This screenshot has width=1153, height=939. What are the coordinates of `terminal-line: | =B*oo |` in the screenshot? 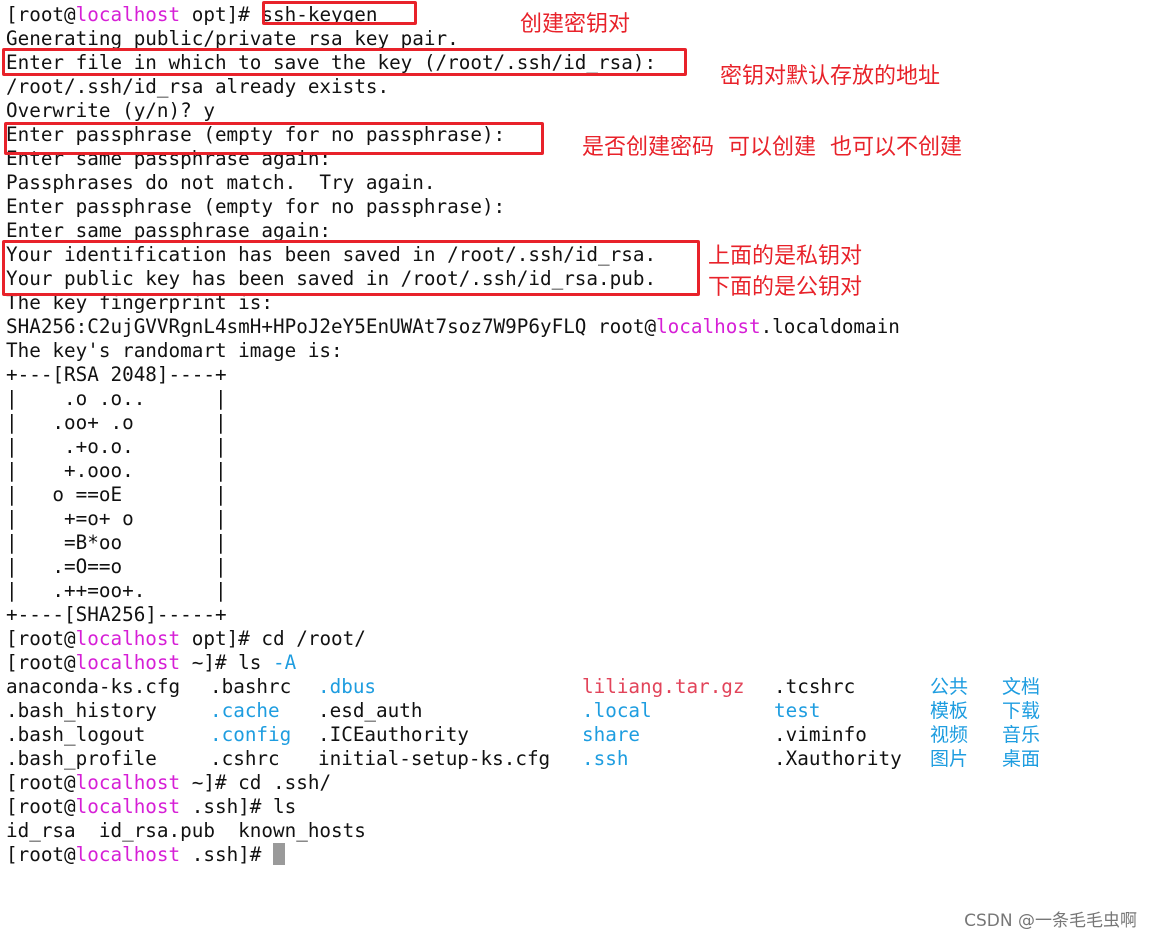 It's located at (116, 542).